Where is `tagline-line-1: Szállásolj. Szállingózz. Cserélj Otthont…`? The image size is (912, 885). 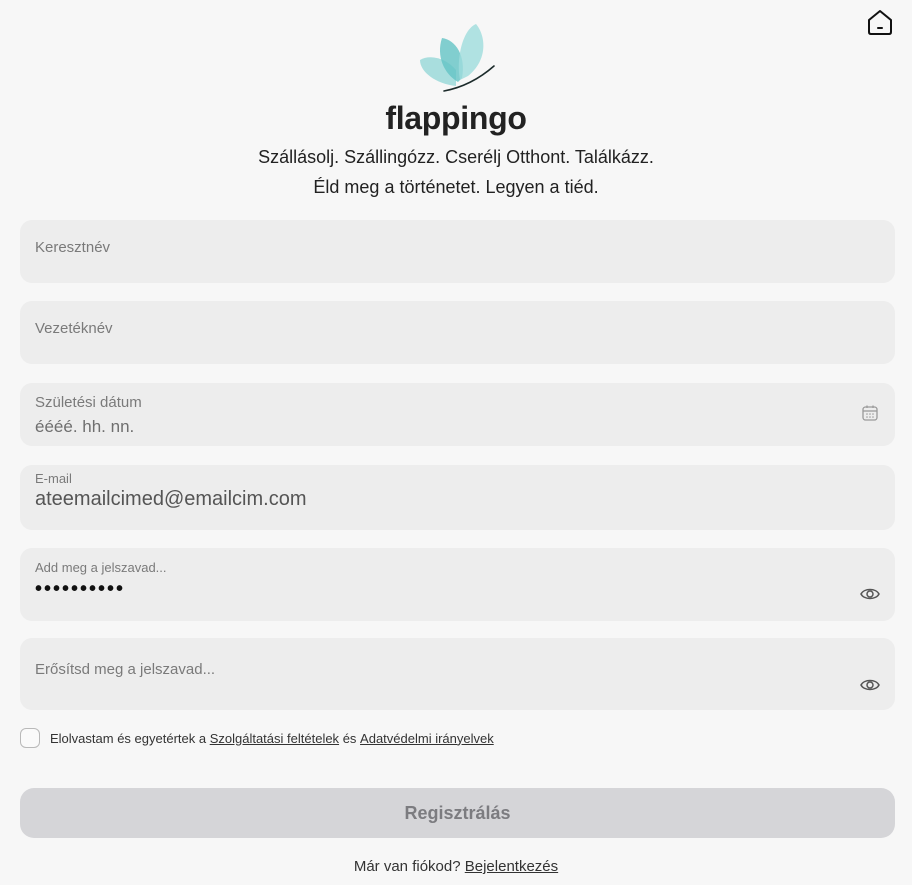
tagline-line-1: Szállásolj. Szállingózz. Cserélj Otthont… is located at coordinates (456, 157).